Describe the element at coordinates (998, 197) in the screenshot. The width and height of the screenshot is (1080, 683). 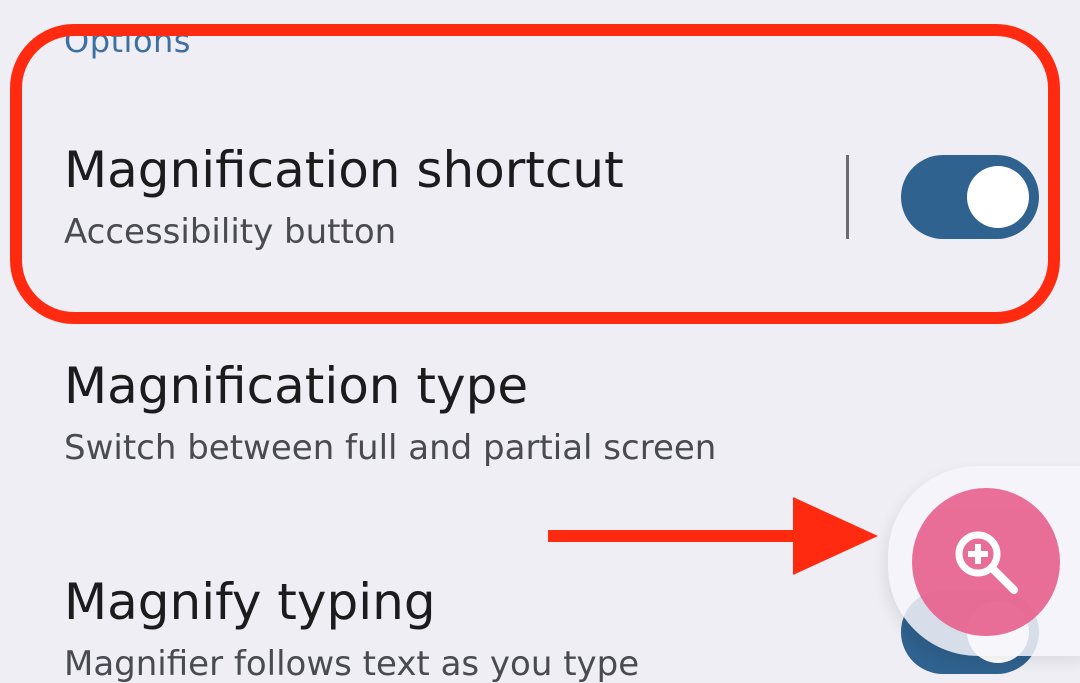
I see `toggle-knob` at that location.